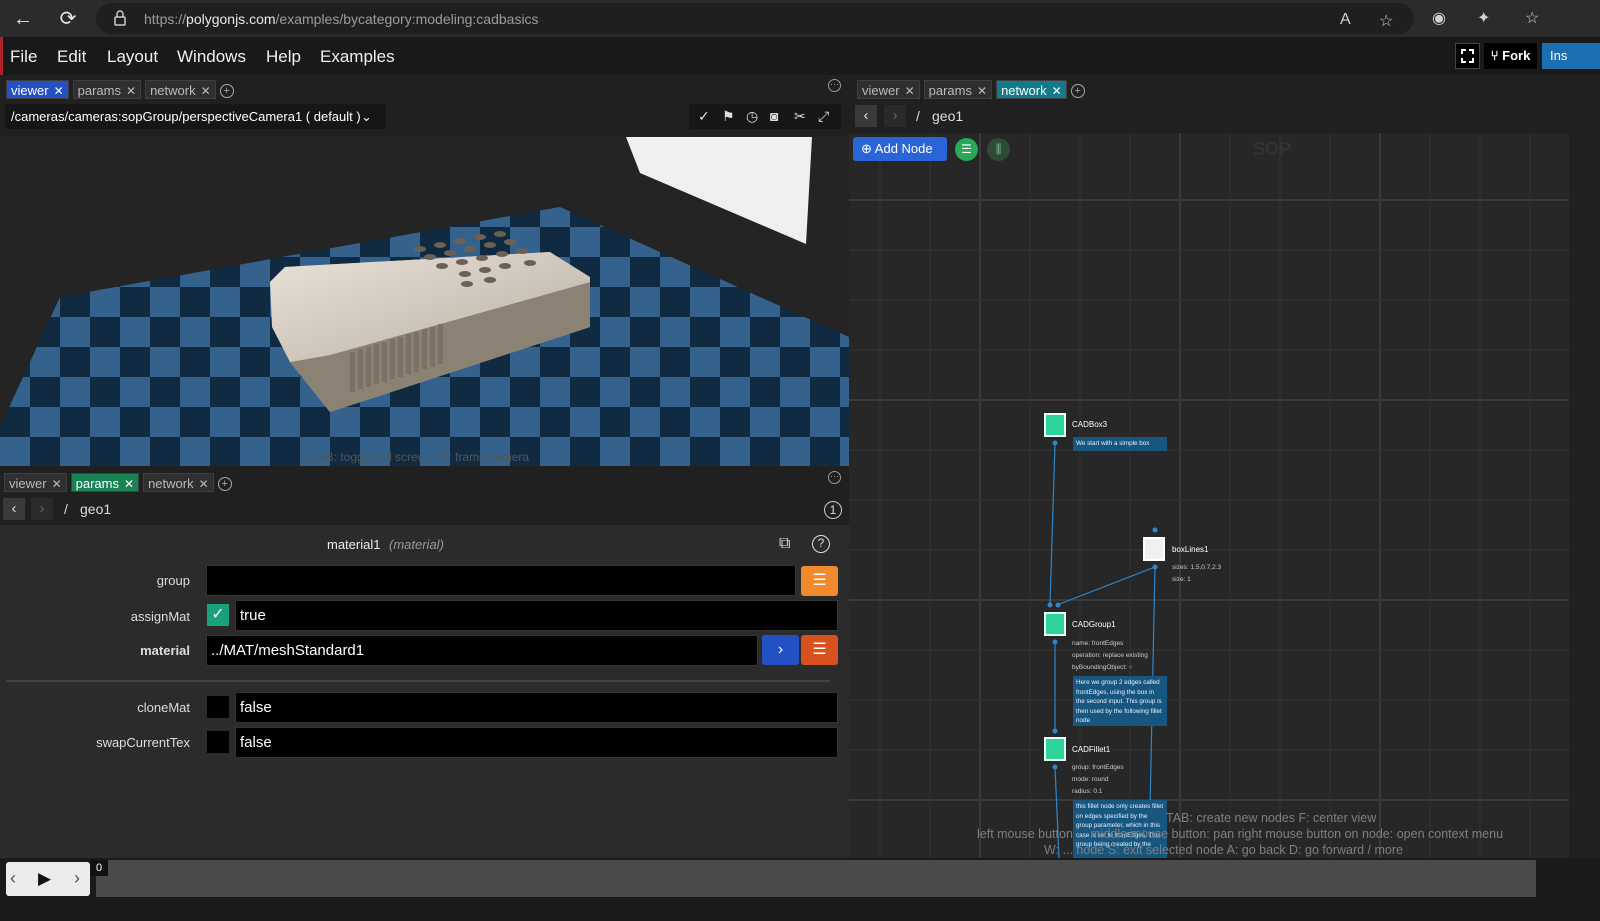  Describe the element at coordinates (819, 581) in the screenshot. I see `group-menu-button: ☰` at that location.